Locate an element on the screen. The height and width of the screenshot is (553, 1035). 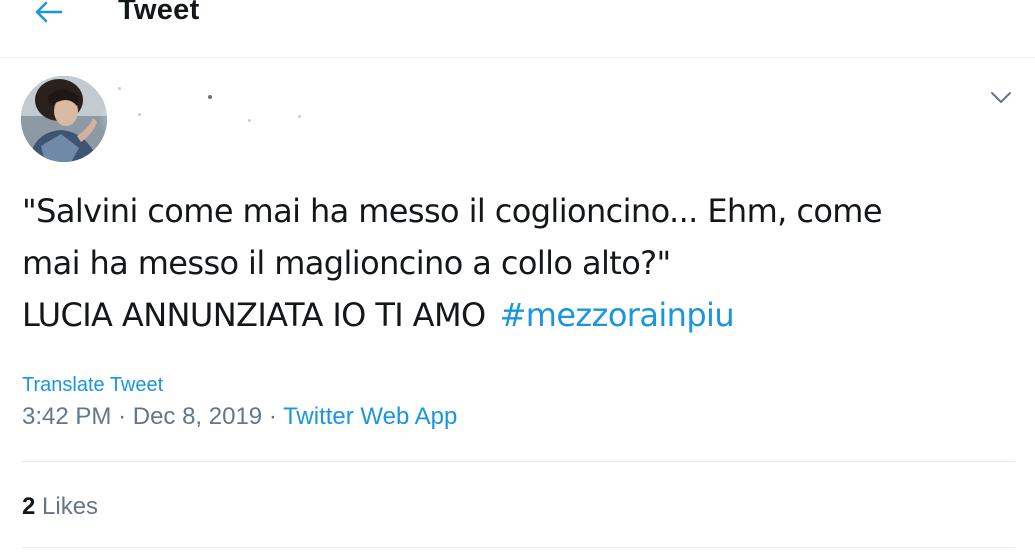
chevron-down-icon is located at coordinates (1001, 97).